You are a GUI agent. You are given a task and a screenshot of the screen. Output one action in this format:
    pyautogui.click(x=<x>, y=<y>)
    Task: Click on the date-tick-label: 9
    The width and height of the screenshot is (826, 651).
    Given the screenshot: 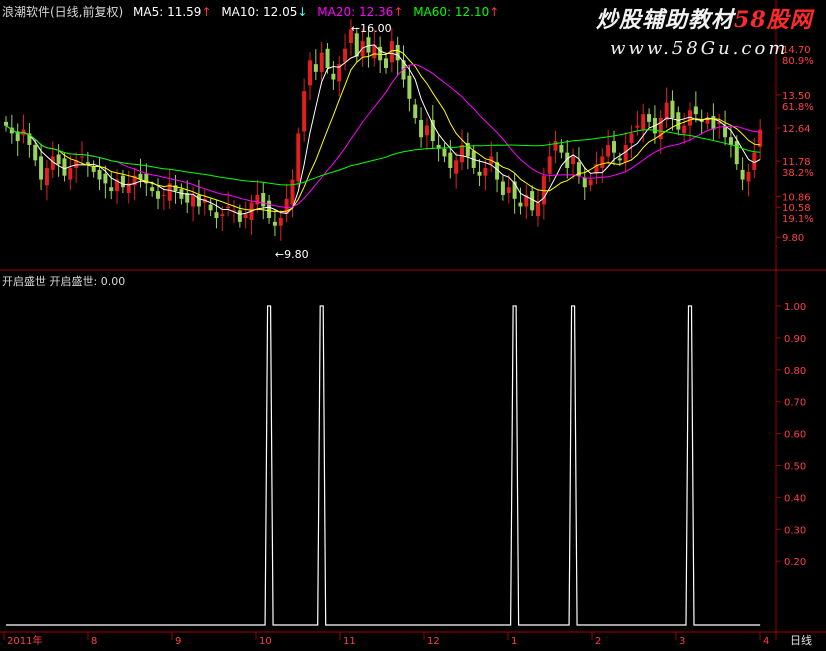 What is the action you would take?
    pyautogui.click(x=178, y=641)
    